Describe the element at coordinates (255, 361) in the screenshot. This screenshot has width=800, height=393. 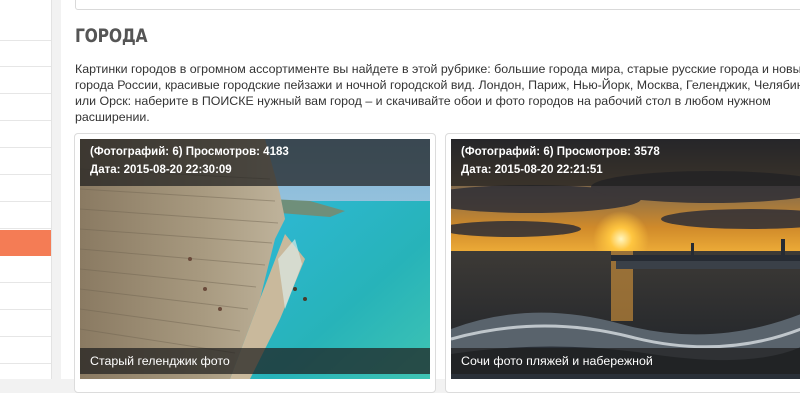
I see `card-caption-overlay: Старый геленджик фото` at that location.